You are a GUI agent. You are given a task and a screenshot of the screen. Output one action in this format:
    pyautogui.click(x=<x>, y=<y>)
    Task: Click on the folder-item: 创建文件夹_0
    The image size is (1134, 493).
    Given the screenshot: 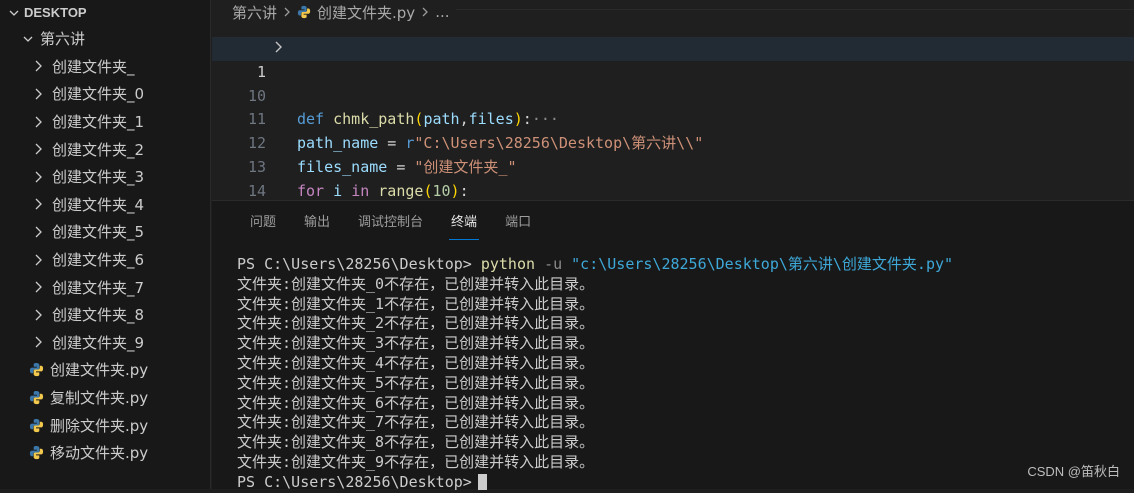 What is the action you would take?
    pyautogui.click(x=105, y=94)
    